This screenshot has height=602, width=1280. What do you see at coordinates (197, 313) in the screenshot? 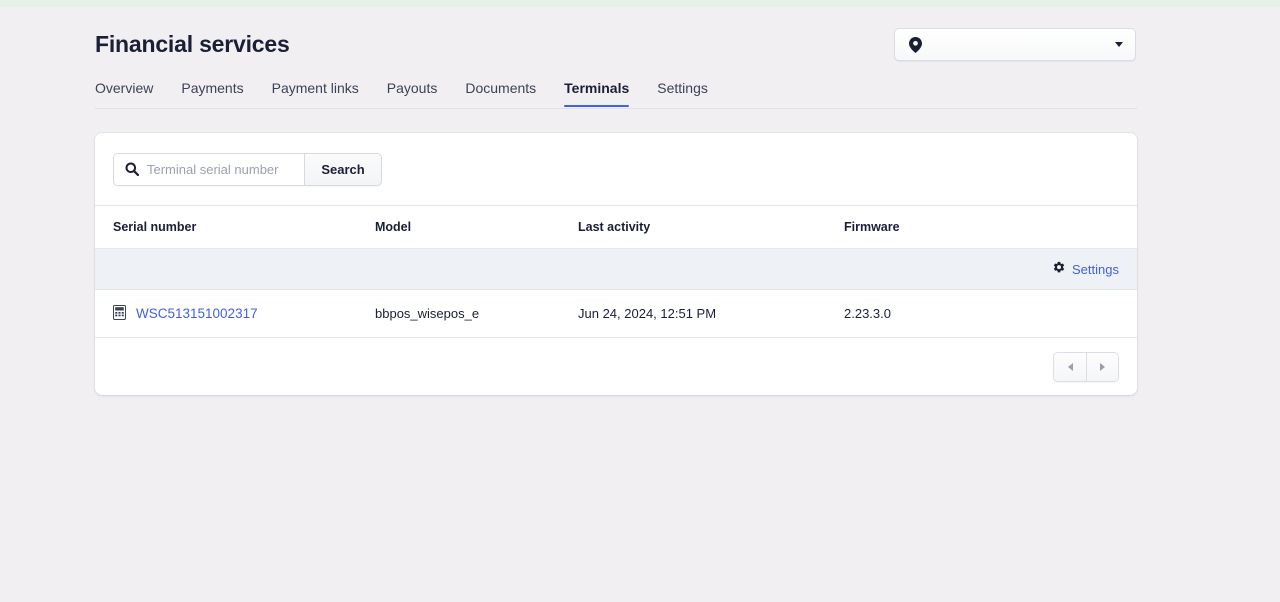
I see `terminal-serial-link: WSC513151002317` at bounding box center [197, 313].